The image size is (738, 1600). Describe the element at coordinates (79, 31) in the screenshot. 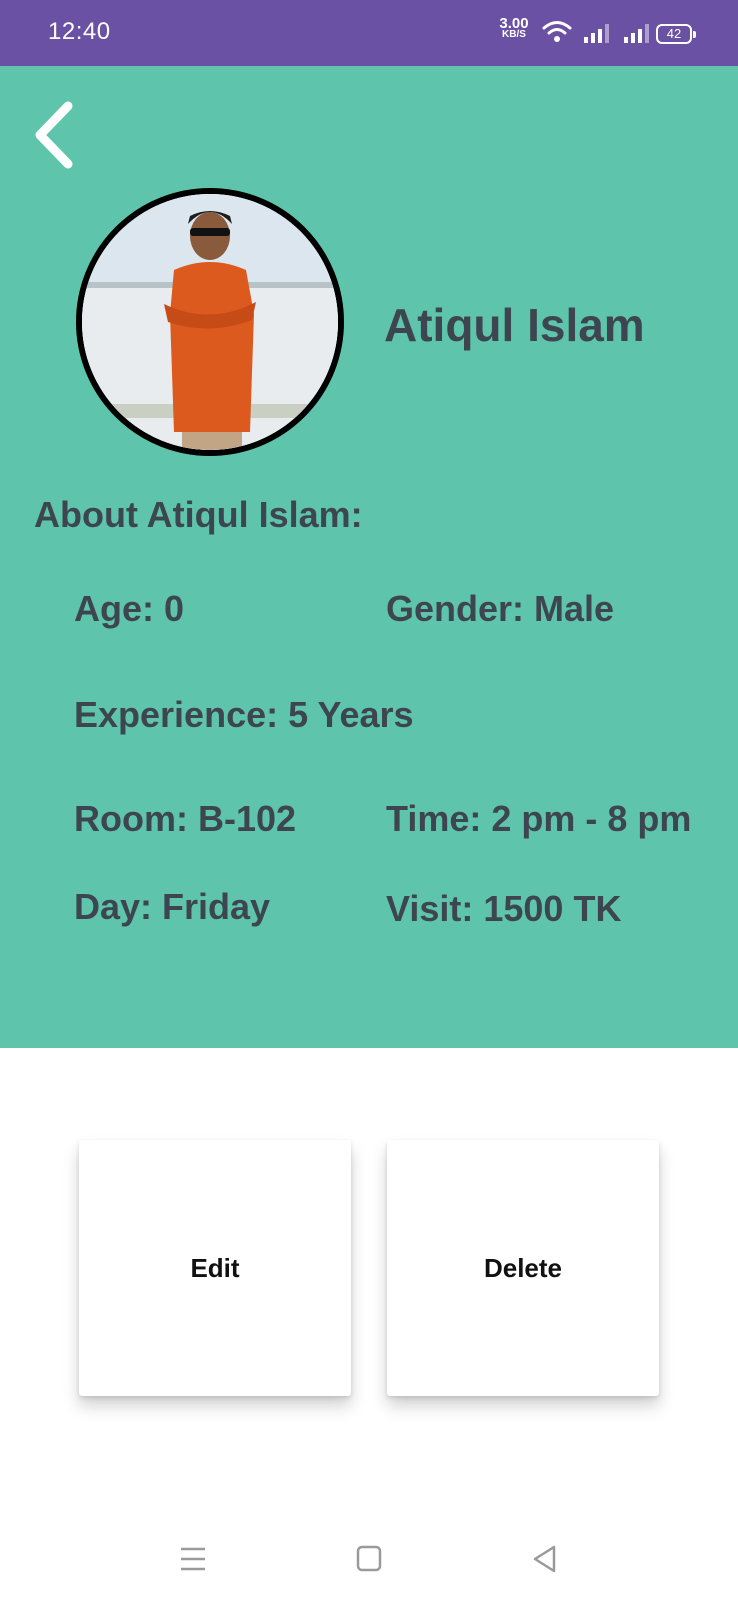

I see `status-time: 12:40` at that location.